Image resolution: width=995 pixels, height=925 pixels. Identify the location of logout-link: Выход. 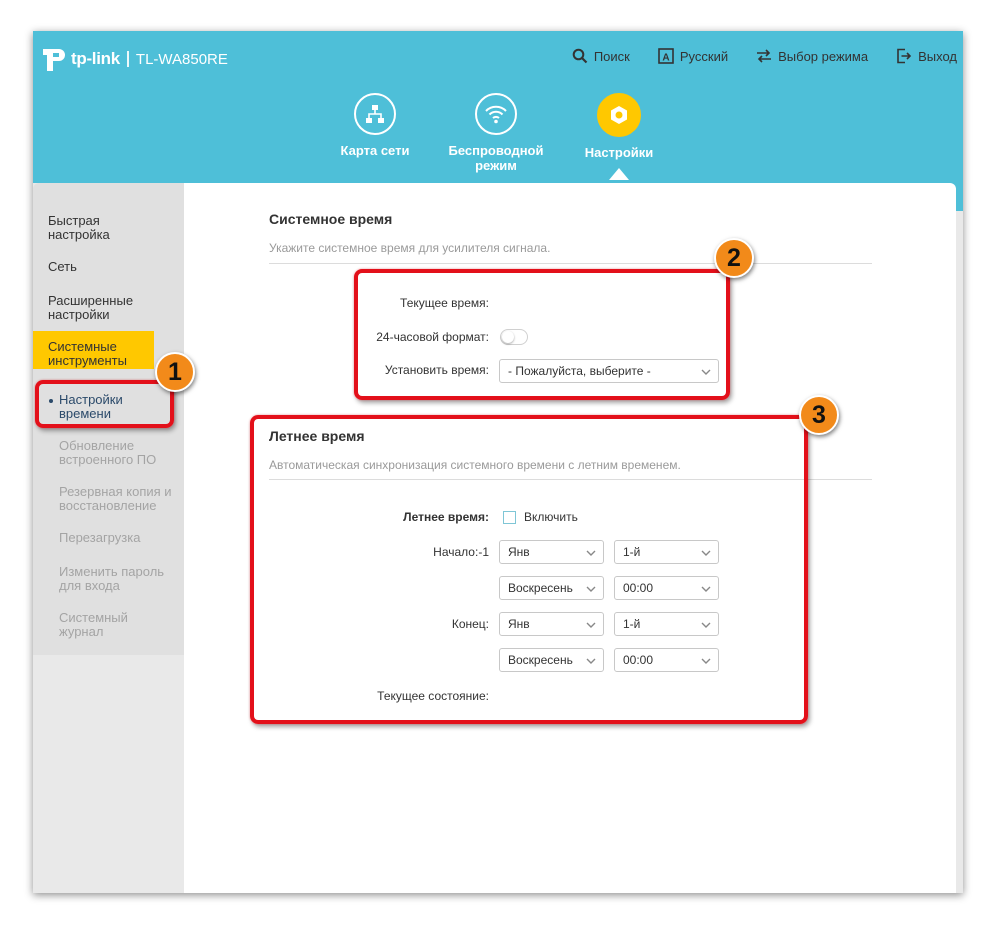
(926, 56).